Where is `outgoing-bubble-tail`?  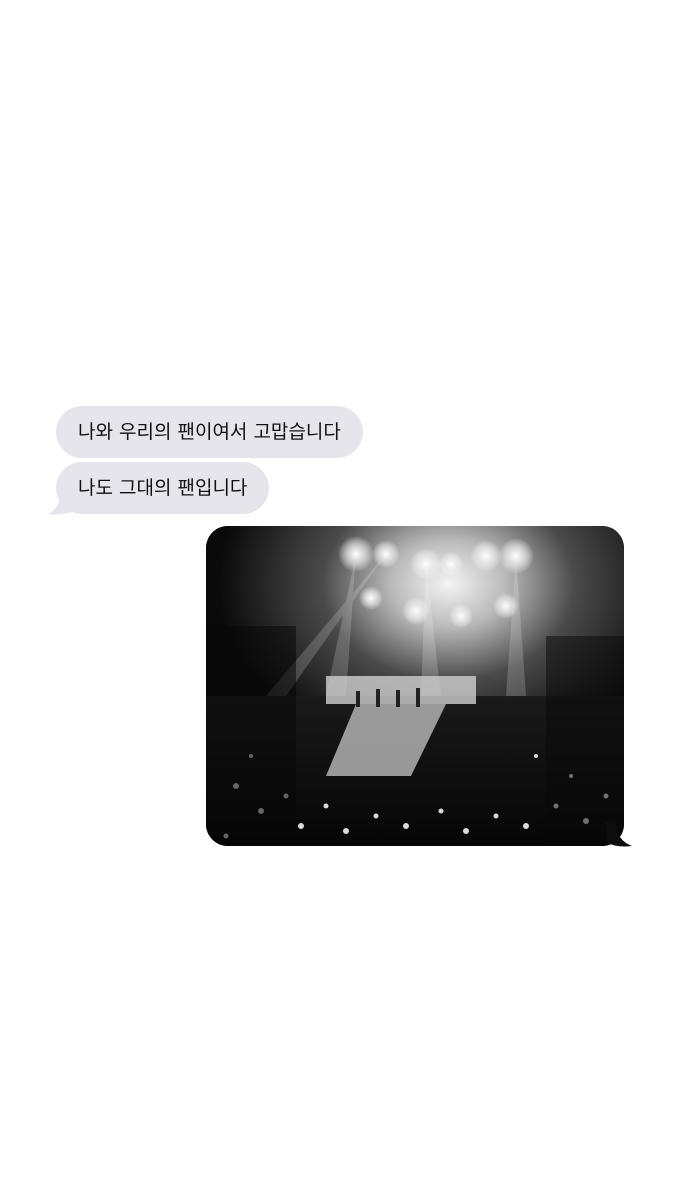
outgoing-bubble-tail is located at coordinates (619, 834).